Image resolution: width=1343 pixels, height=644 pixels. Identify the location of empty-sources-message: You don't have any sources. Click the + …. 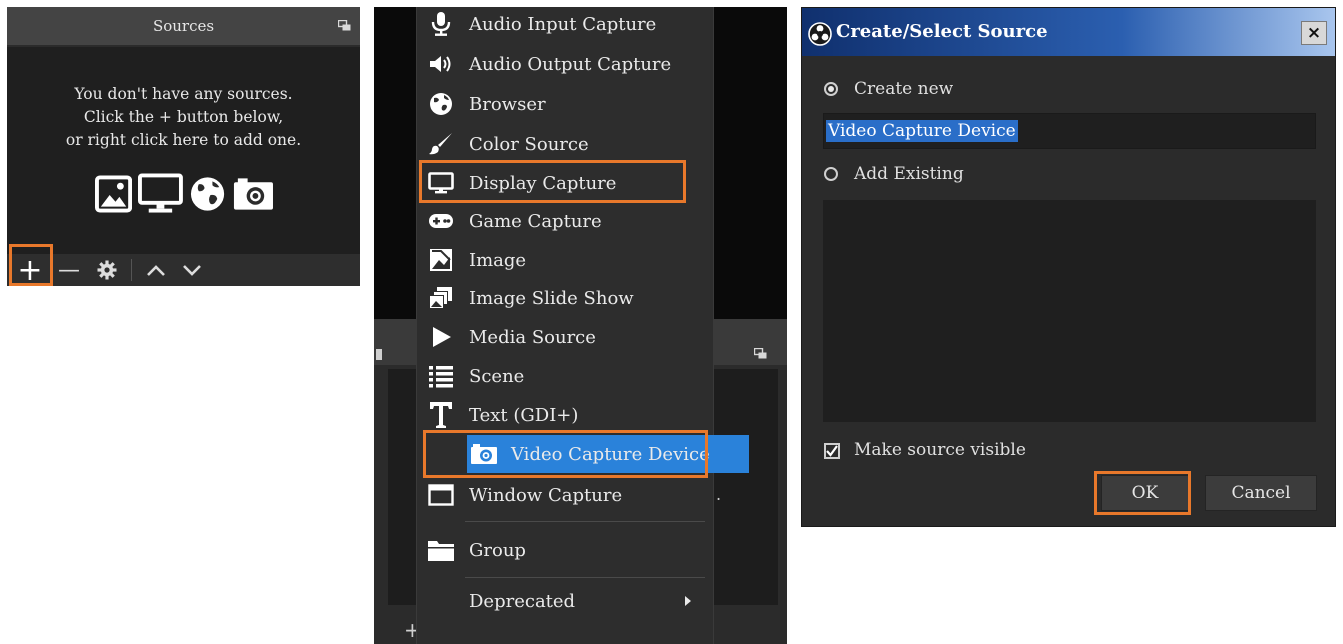
(183, 117).